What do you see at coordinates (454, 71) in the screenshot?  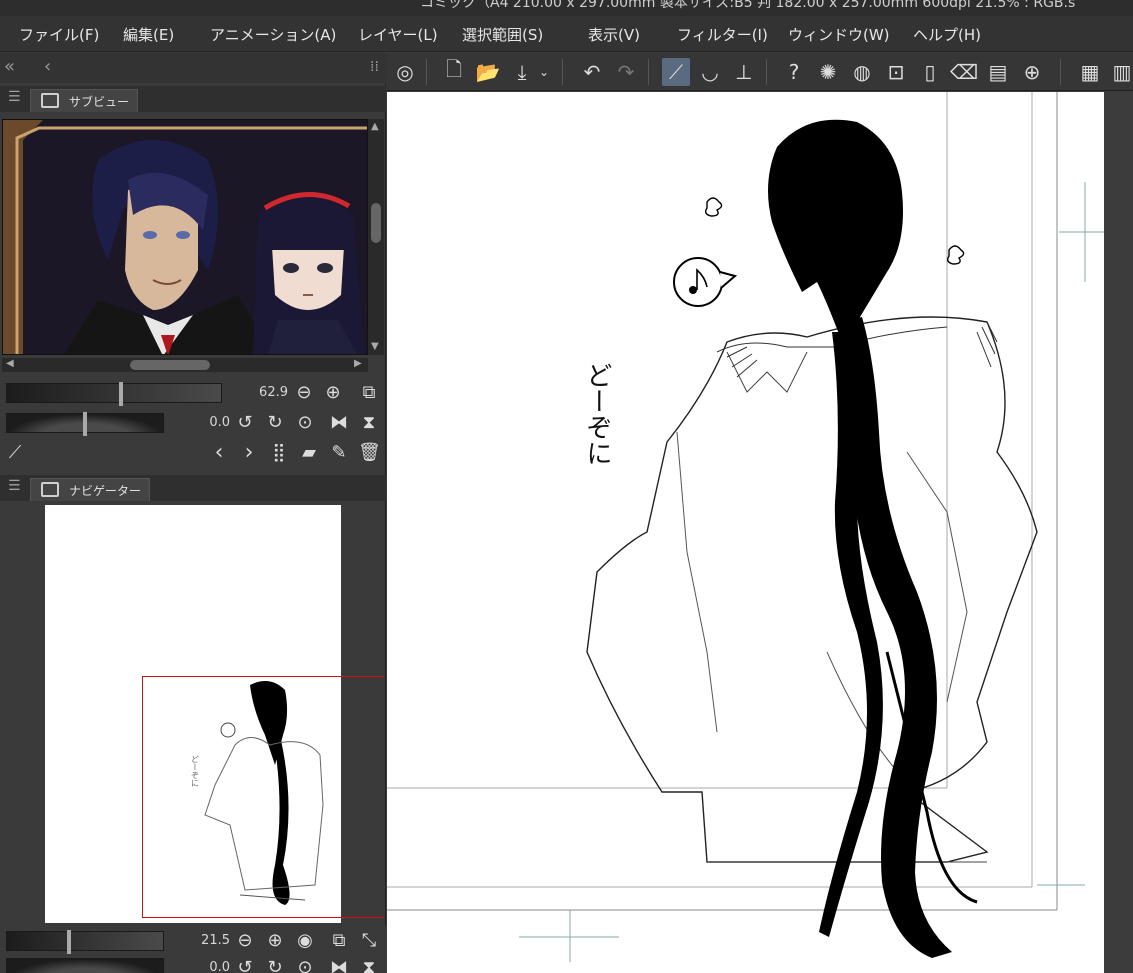 I see `new-file-icon: 🗋` at bounding box center [454, 71].